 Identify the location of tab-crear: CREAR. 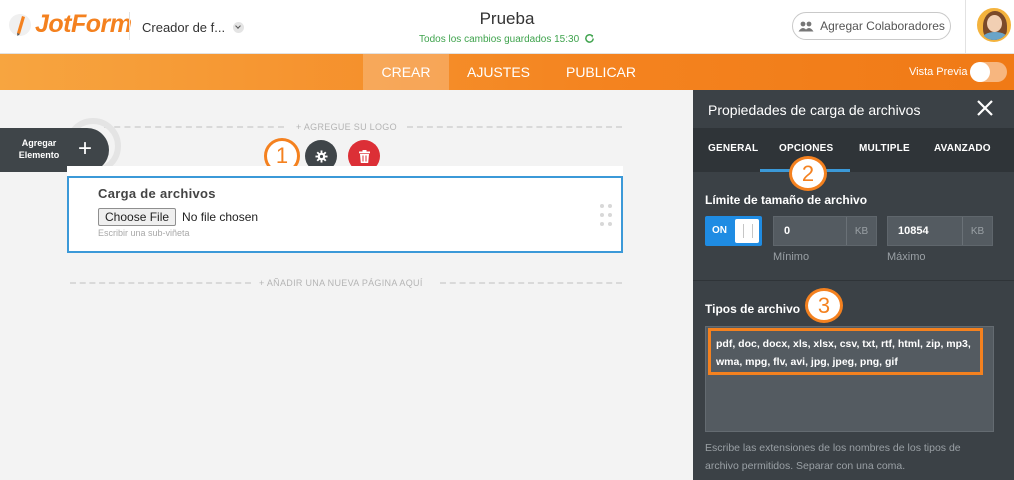
(406, 72).